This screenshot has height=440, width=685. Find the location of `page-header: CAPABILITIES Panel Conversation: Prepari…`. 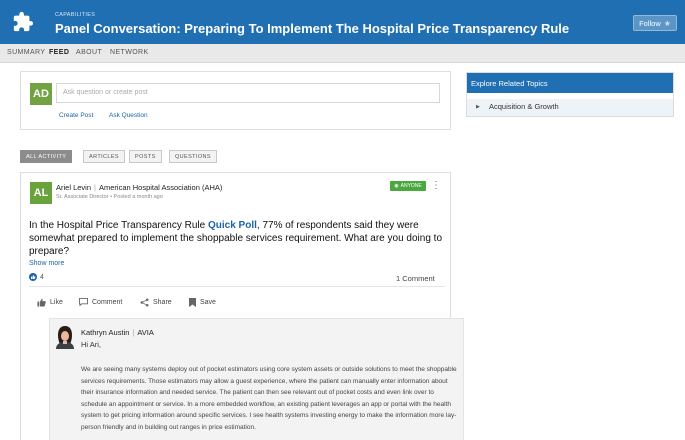

page-header: CAPABILITIES Panel Conversation: Prepari… is located at coordinates (342, 22).